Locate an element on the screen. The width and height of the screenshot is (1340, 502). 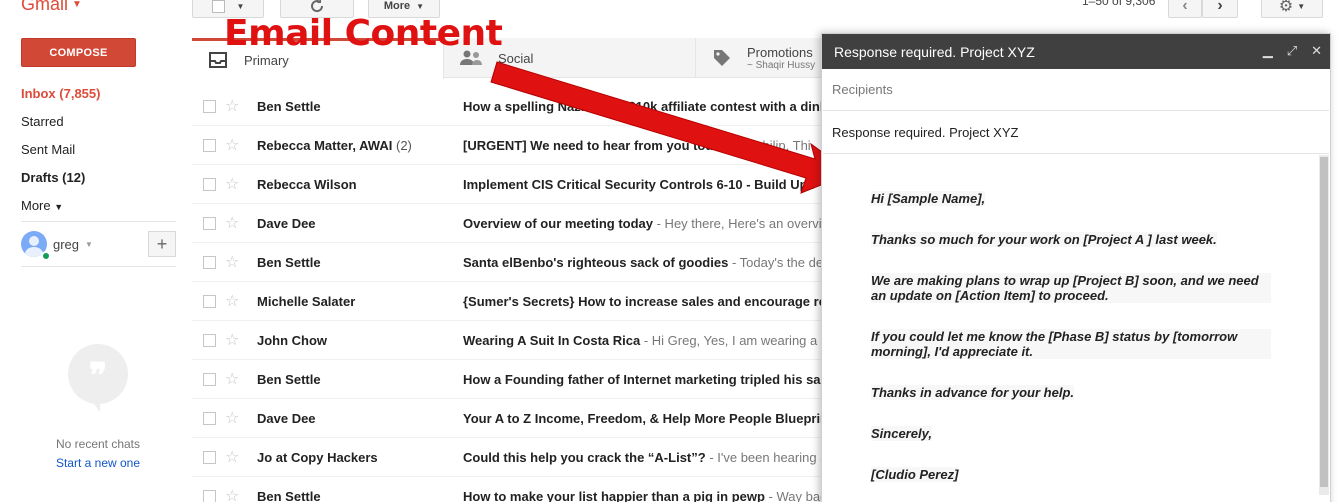
compose-header: Response required. Project XYZ is located at coordinates (1076, 51).